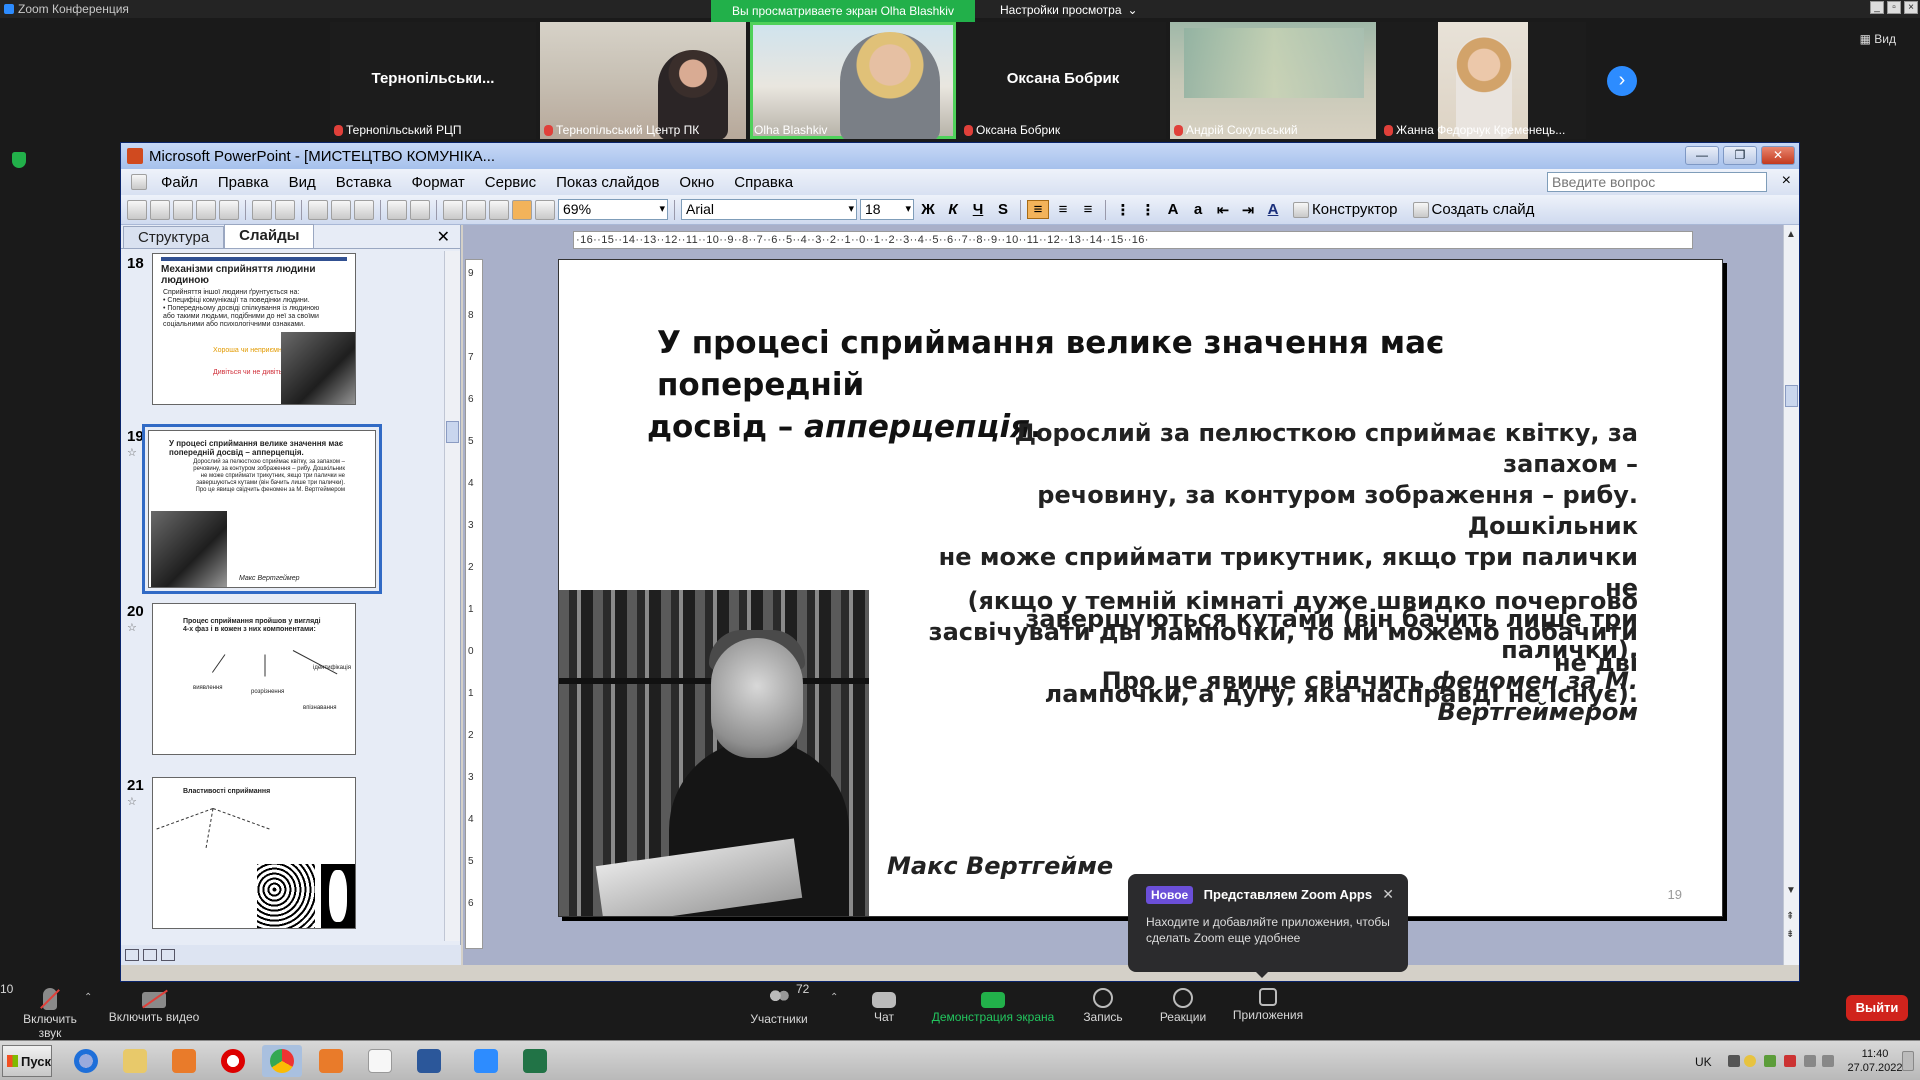 The image size is (1920, 1080). What do you see at coordinates (154, 1003) in the screenshot?
I see `start-video-button: Включить видео` at bounding box center [154, 1003].